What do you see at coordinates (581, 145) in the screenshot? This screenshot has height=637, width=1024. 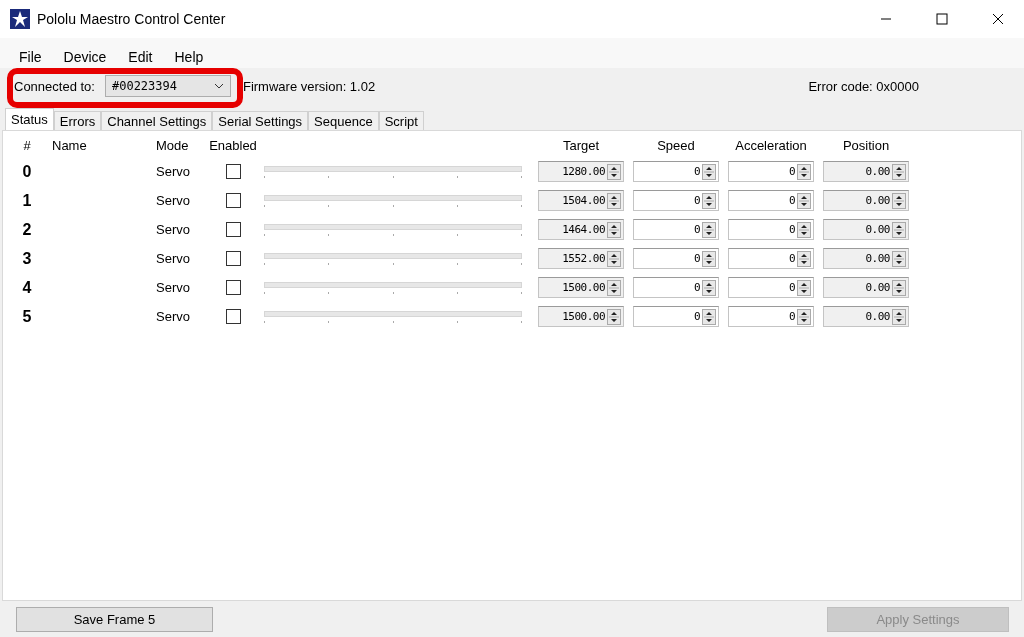 I see `column-header: Target` at bounding box center [581, 145].